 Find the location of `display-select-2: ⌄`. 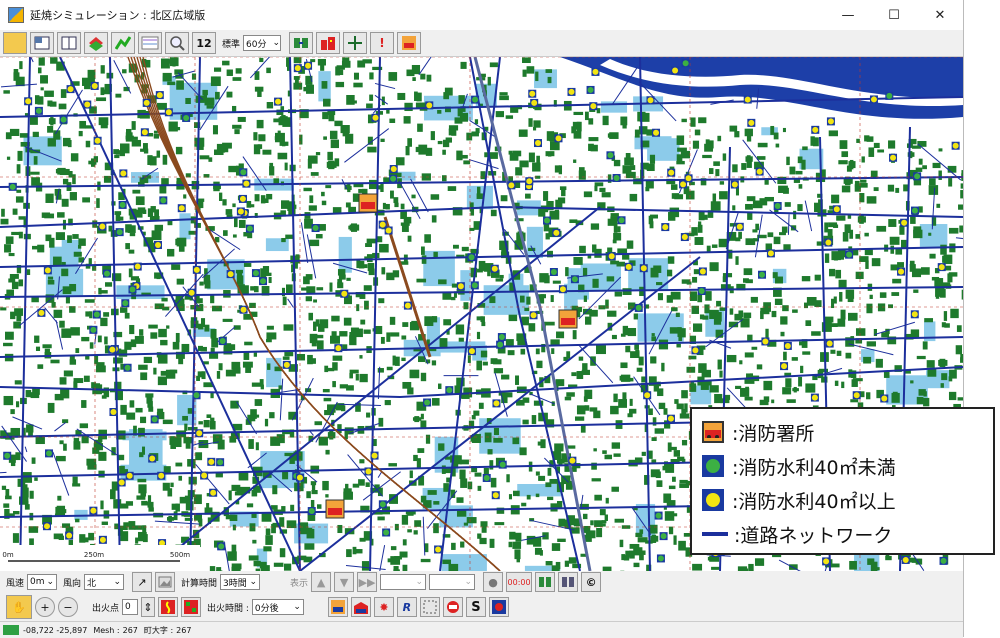

display-select-2: ⌄ is located at coordinates (452, 582).